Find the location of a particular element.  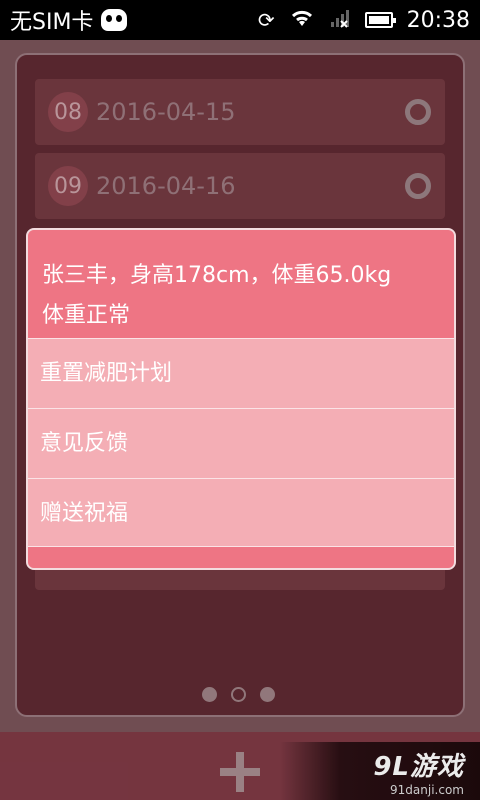

dialog-header: 张三丰，身高178cm，体重65.0kg 体重正常 is located at coordinates (241, 284).